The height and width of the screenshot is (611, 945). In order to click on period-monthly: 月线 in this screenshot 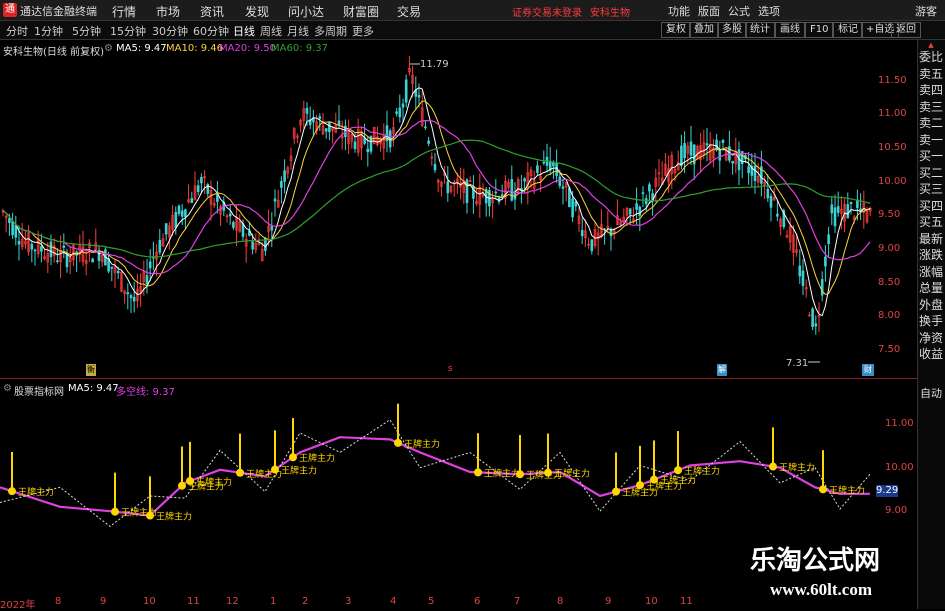, I will do `click(298, 31)`.